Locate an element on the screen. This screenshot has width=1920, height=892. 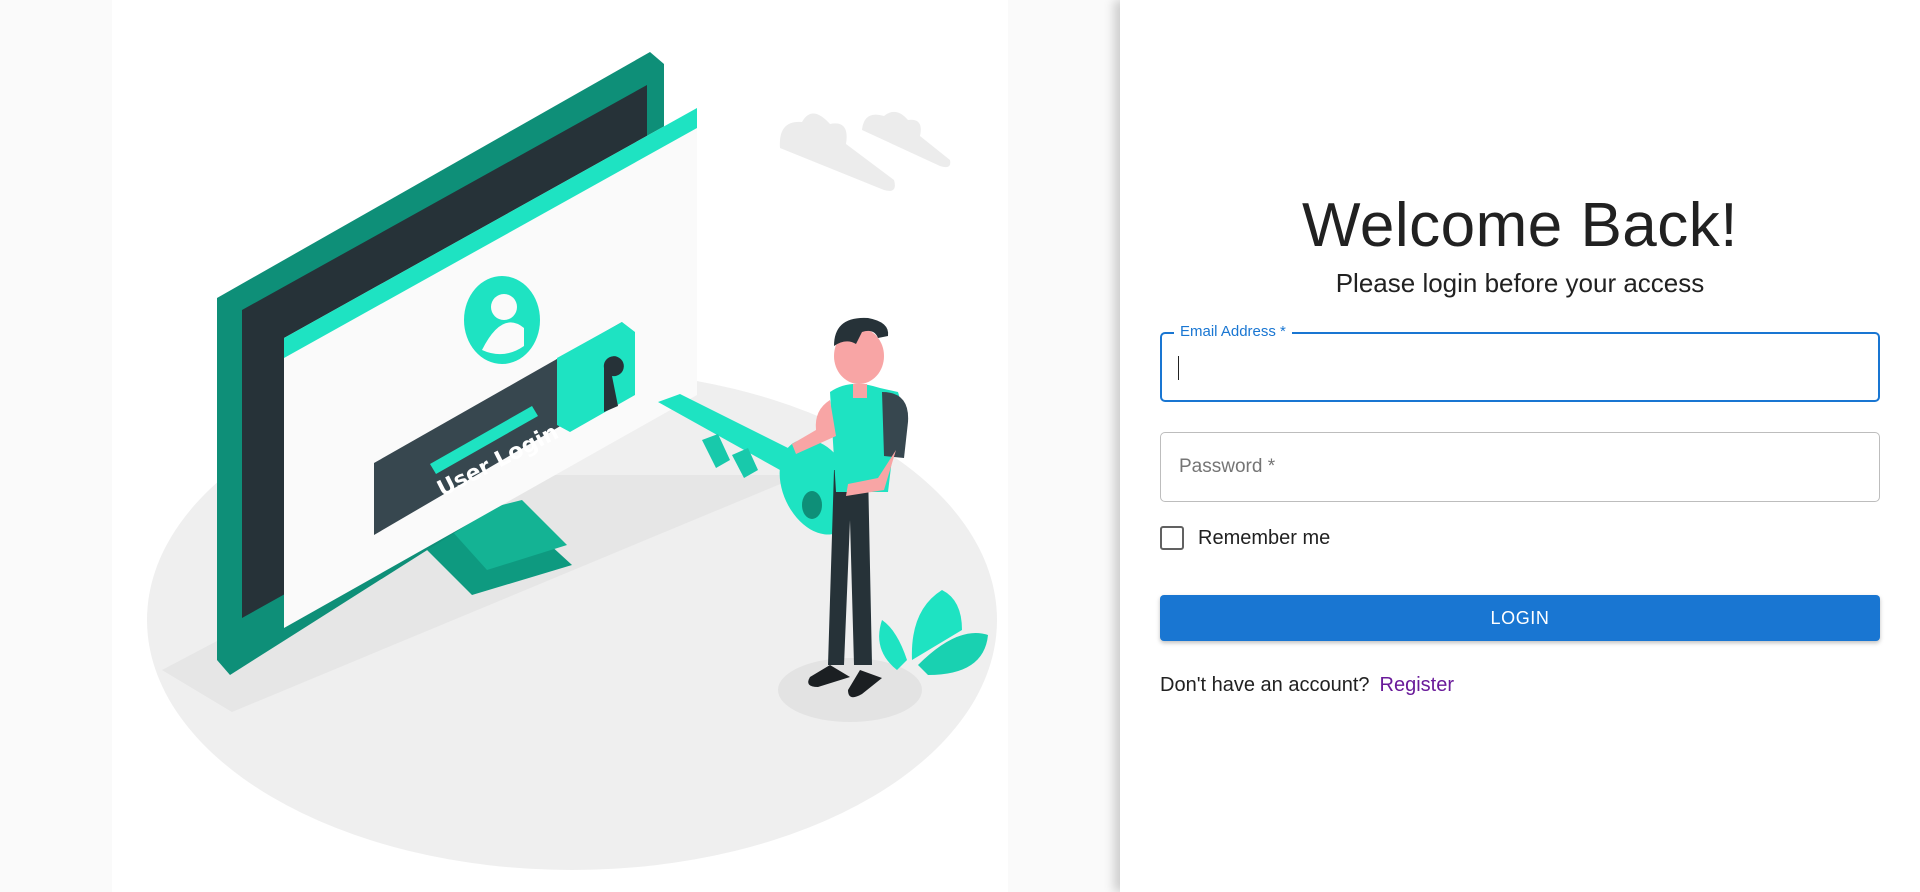
remember-me: Remember me is located at coordinates (1245, 538).